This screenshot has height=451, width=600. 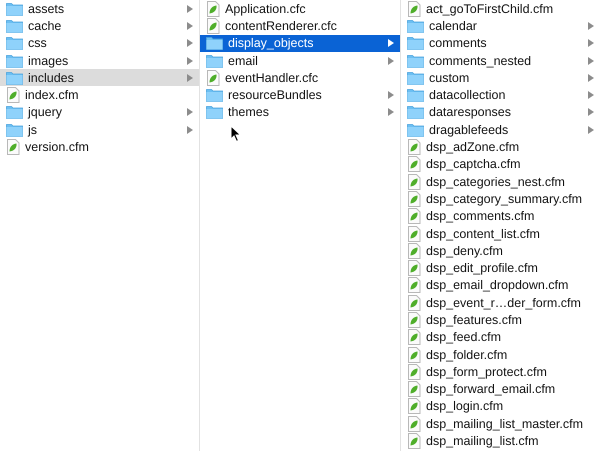 What do you see at coordinates (500, 61) in the screenshot?
I see `folder-item: comments_nested` at bounding box center [500, 61].